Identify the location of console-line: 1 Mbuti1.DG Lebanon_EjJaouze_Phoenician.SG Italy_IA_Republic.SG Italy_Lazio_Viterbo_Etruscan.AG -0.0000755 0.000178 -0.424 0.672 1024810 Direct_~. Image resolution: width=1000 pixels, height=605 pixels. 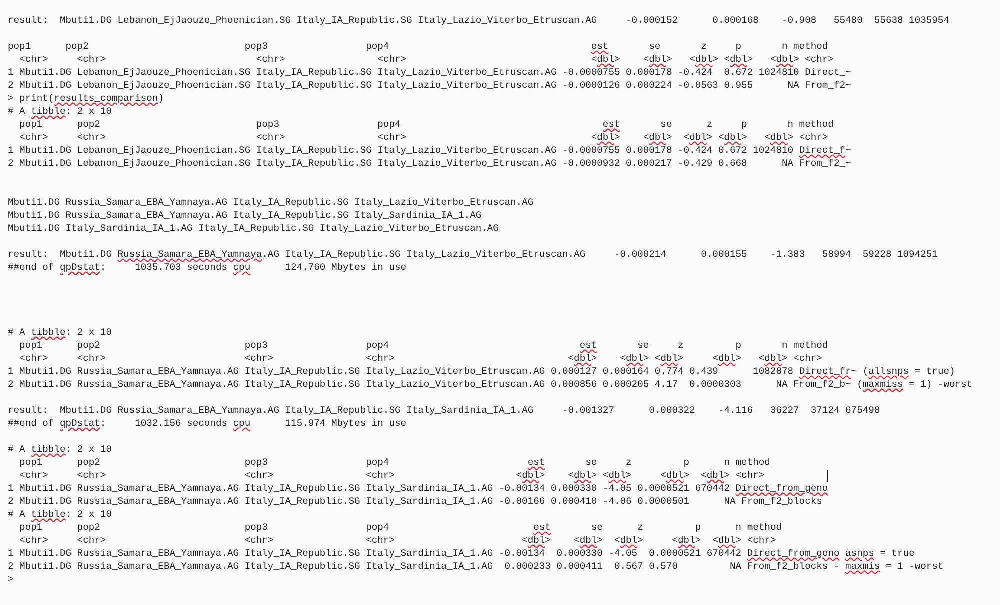
(430, 72).